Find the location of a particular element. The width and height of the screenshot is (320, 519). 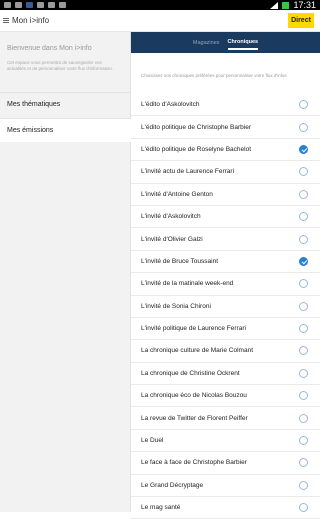

list-item-label: L'invité d'Olivier Galzi is located at coordinates (172, 239).